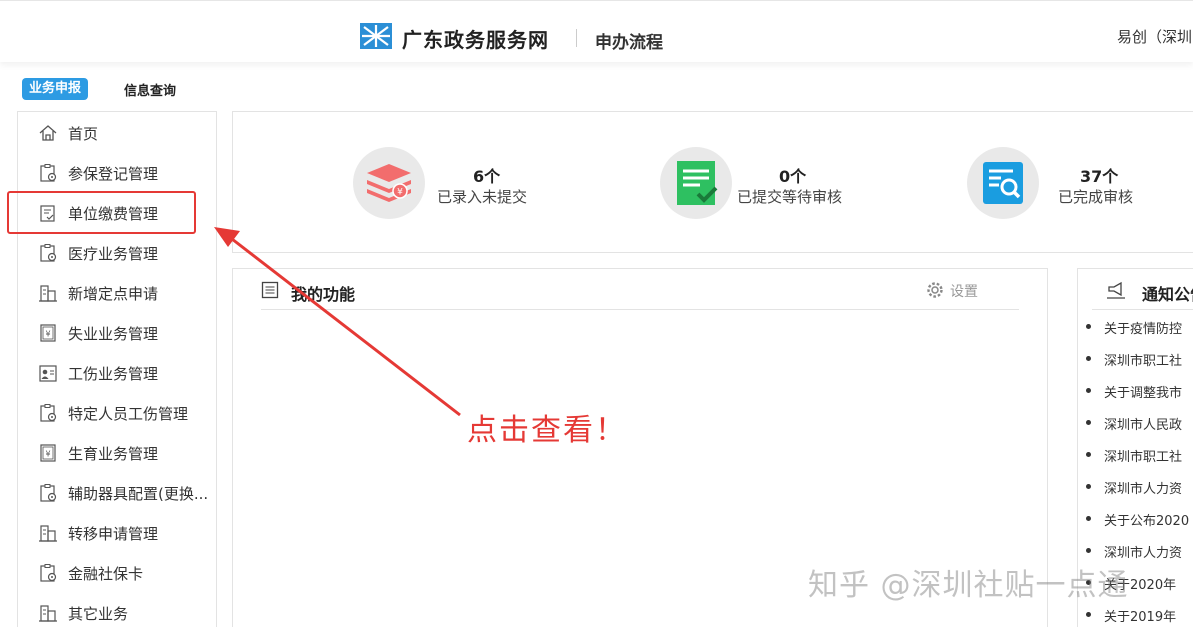 The height and width of the screenshot is (627, 1193). I want to click on user-name: 易创（深圳, so click(1154, 36).